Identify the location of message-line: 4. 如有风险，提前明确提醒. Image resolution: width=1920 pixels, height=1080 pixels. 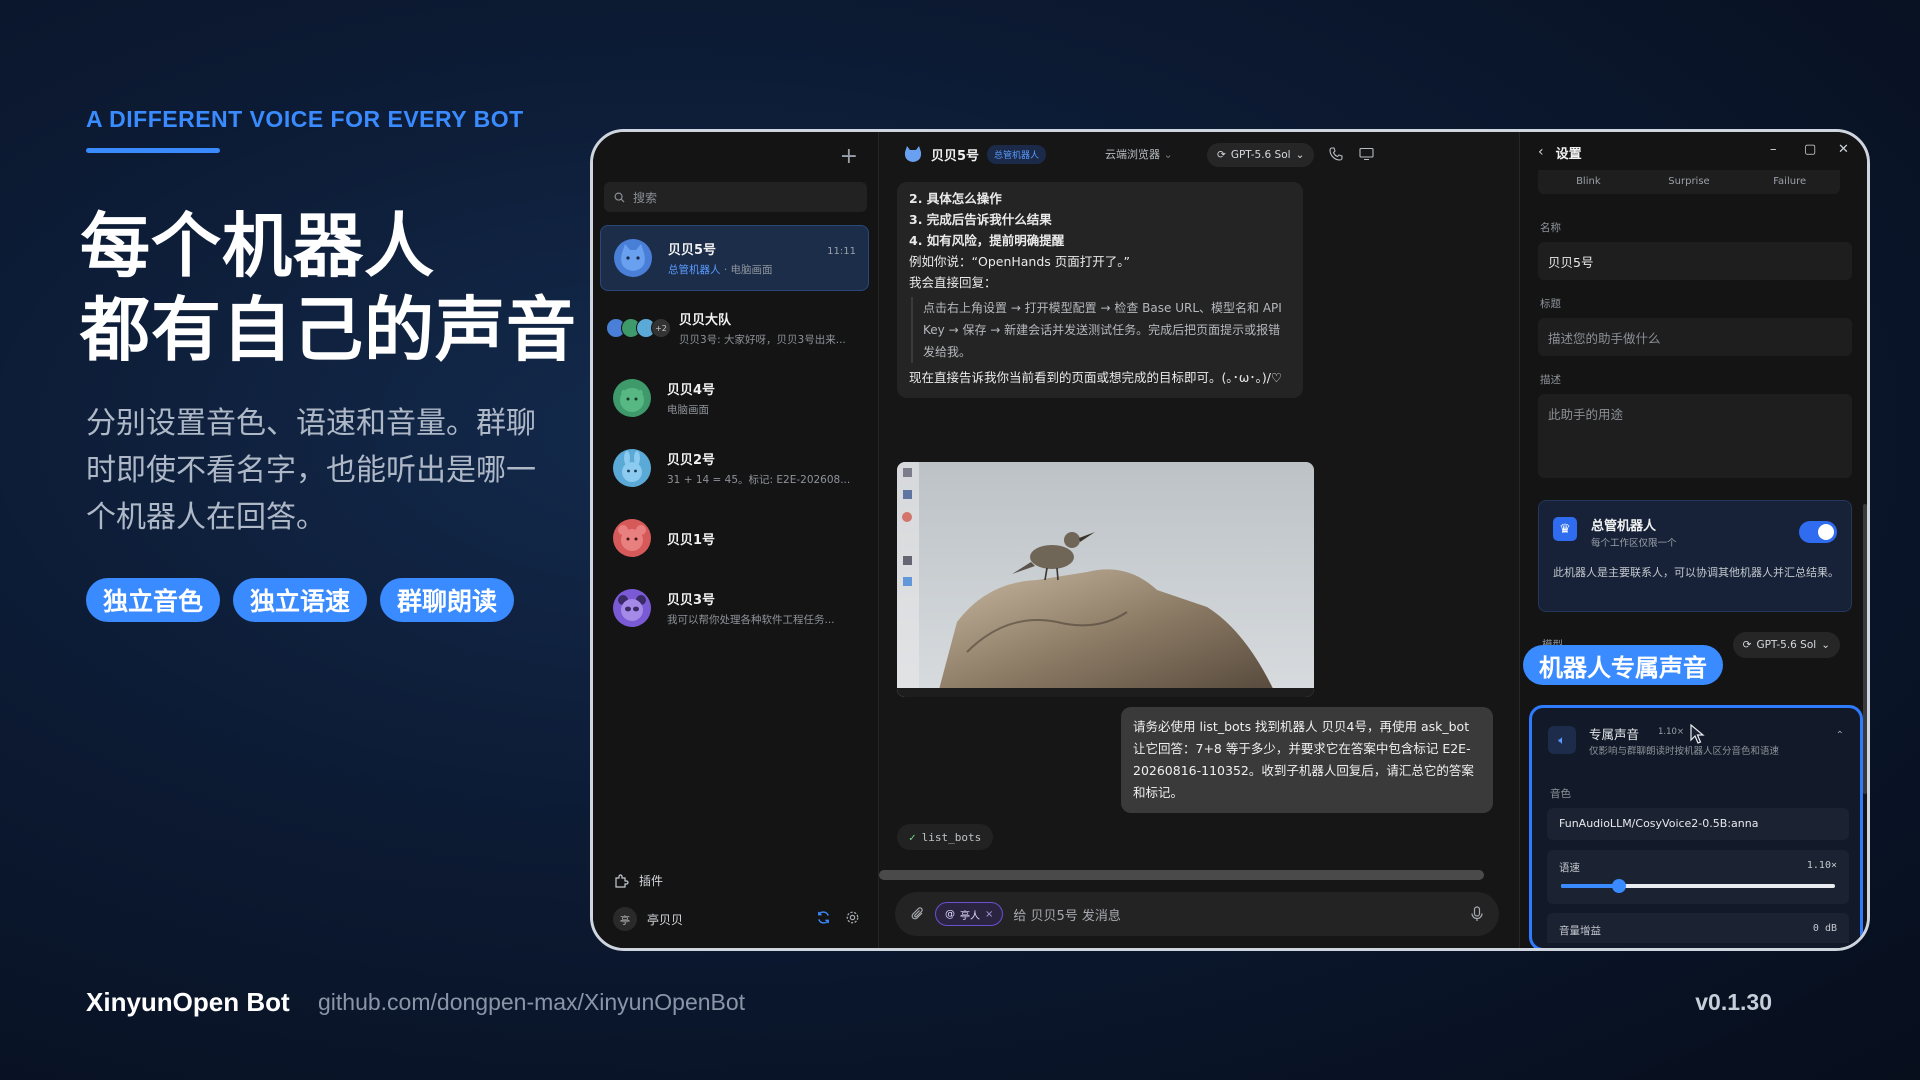
(987, 240).